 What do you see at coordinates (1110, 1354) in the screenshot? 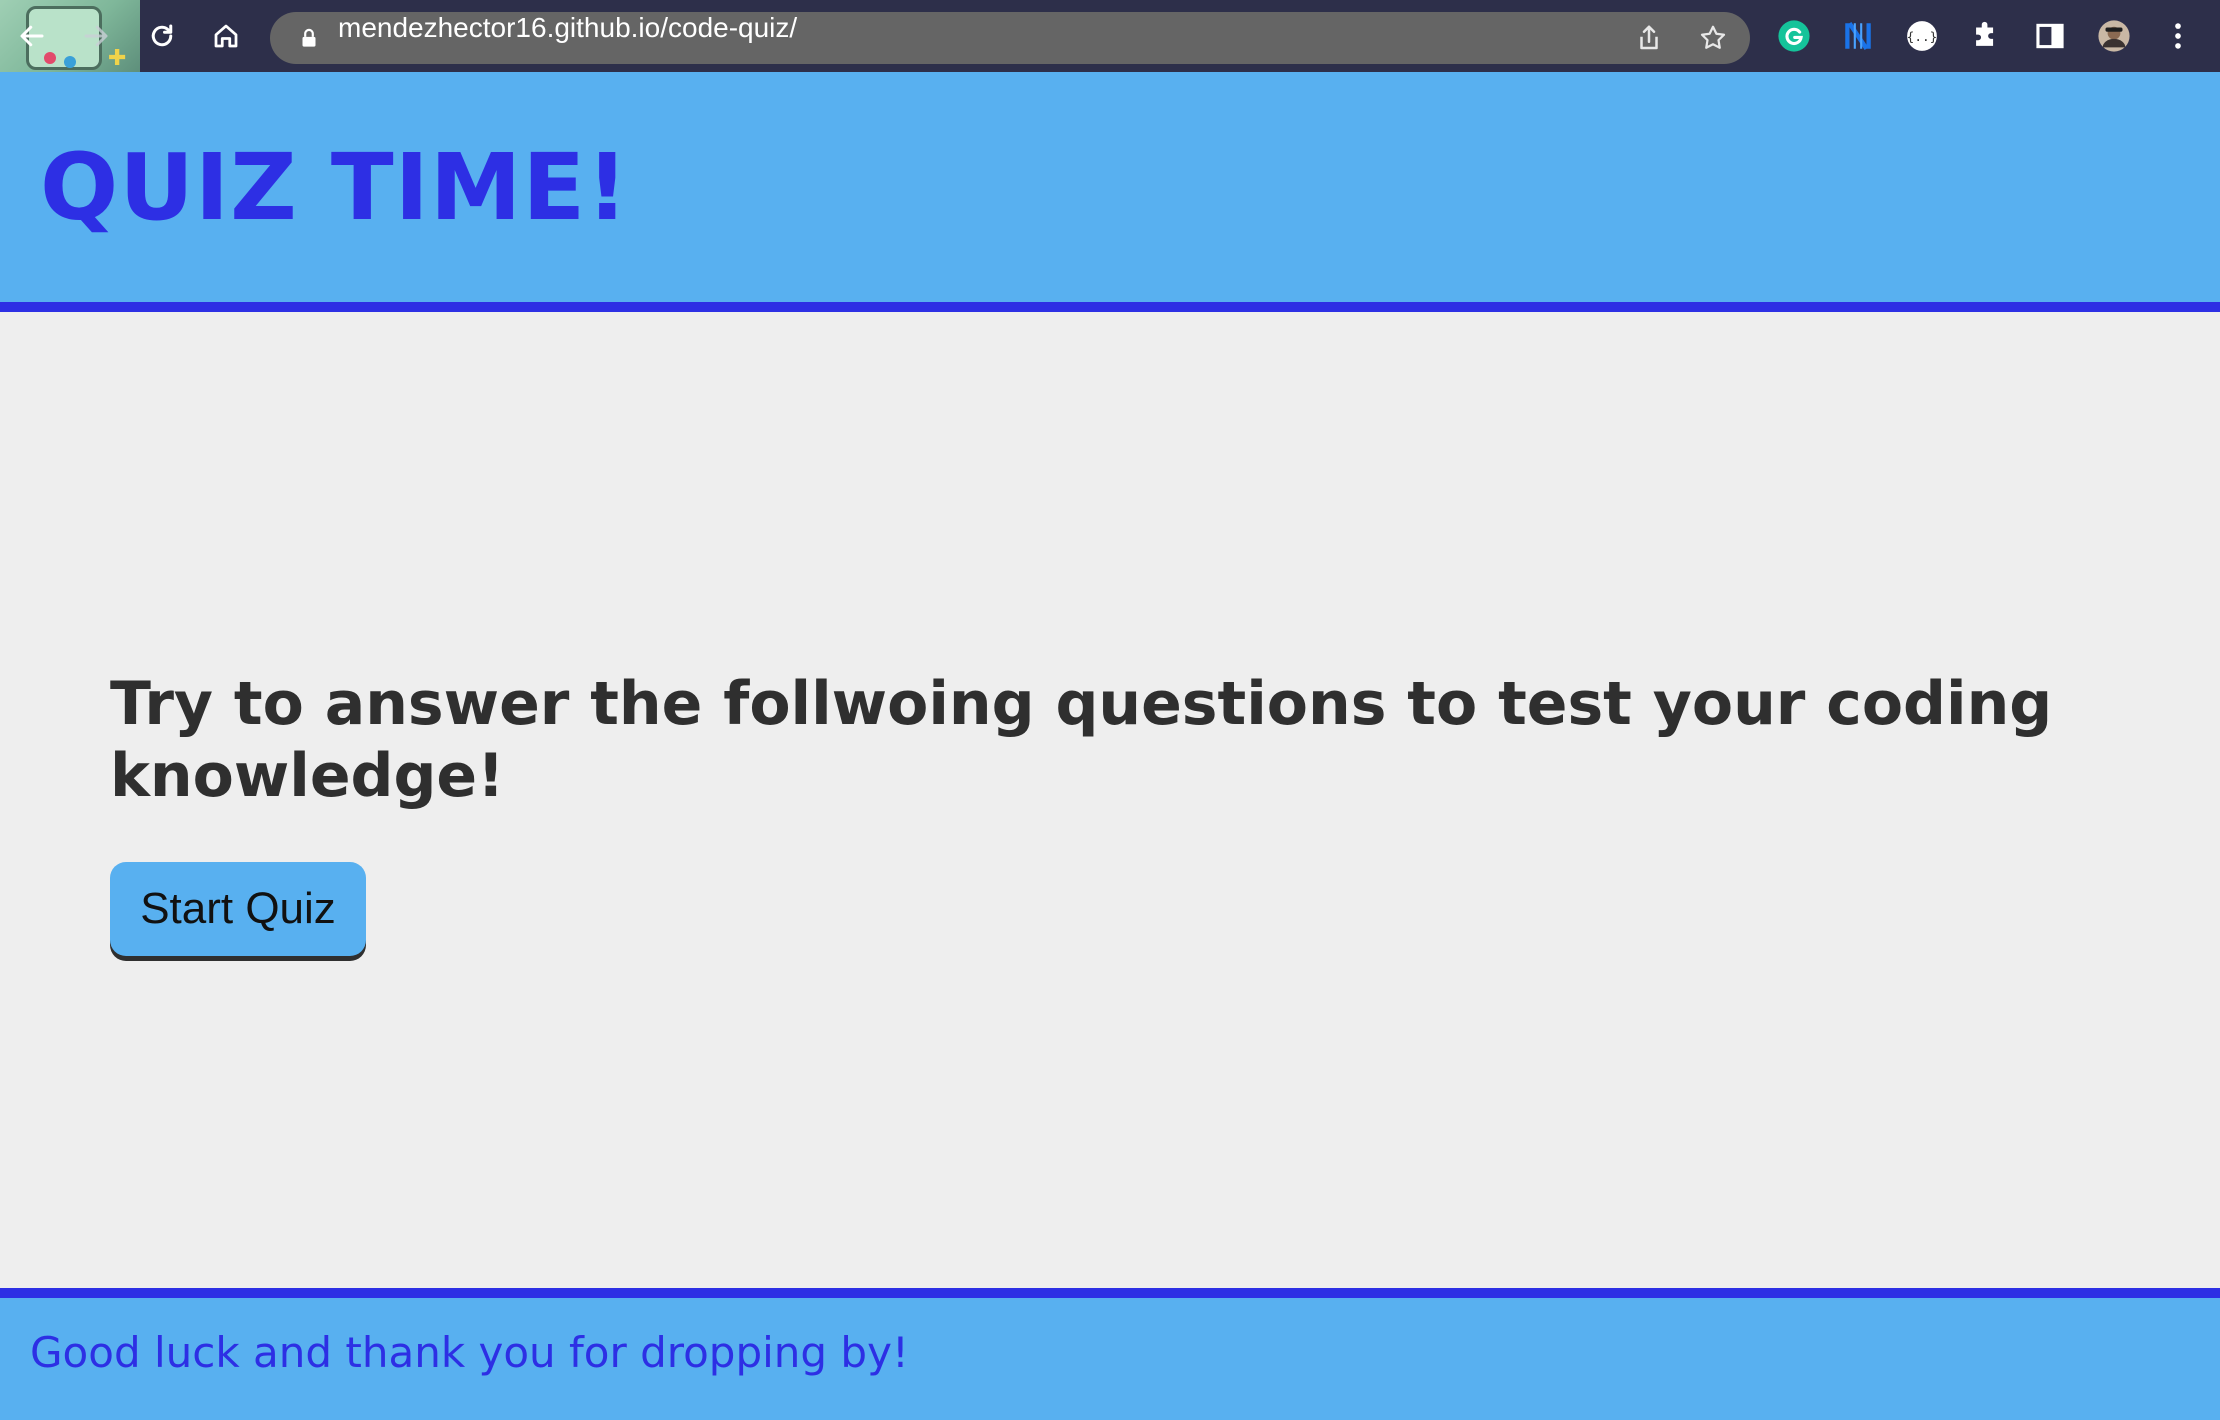
I see `page-footer: Good luck and thank you for dropping by!` at bounding box center [1110, 1354].